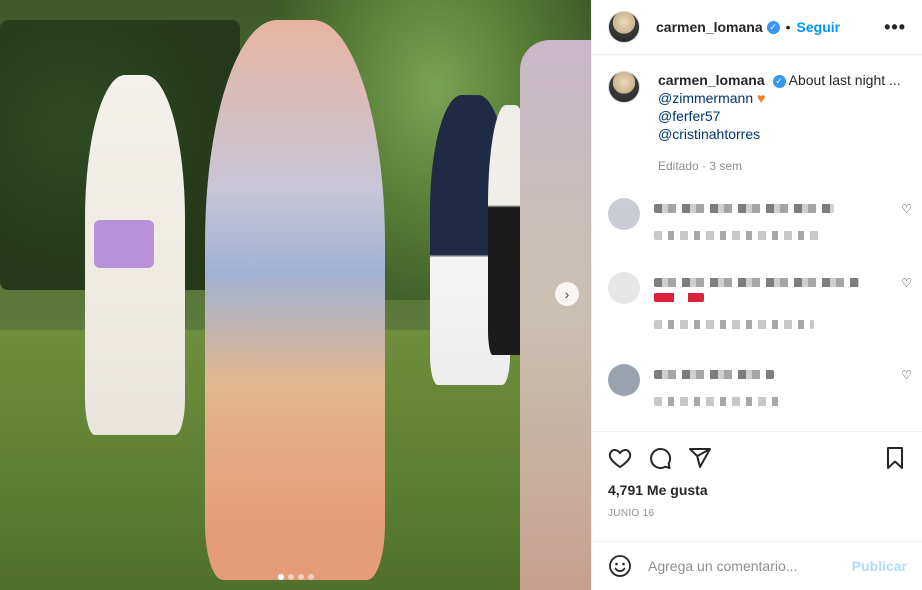 The width and height of the screenshot is (922, 590). I want to click on username-link: carmen_lomana, so click(709, 27).